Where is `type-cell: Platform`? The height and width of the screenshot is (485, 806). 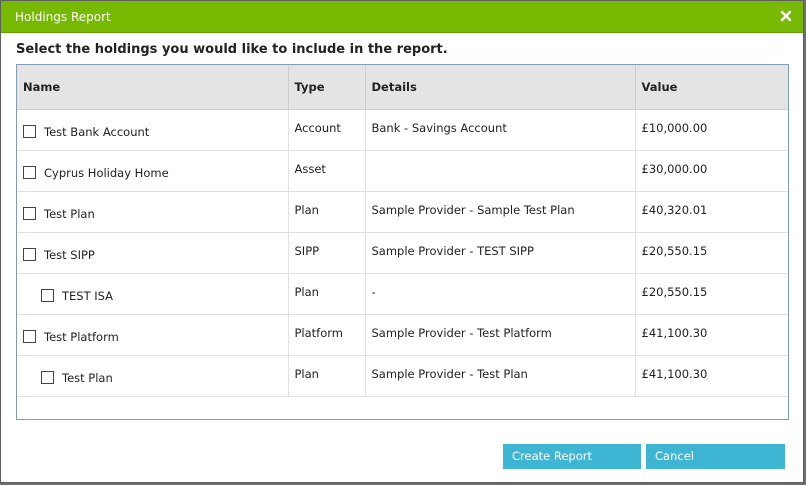 type-cell: Platform is located at coordinates (327, 335).